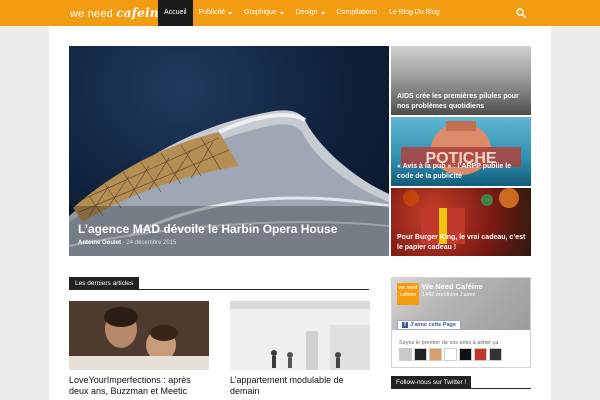 This screenshot has height=400, width=600. I want to click on hero-date: 24 décembre 2015, so click(151, 243).